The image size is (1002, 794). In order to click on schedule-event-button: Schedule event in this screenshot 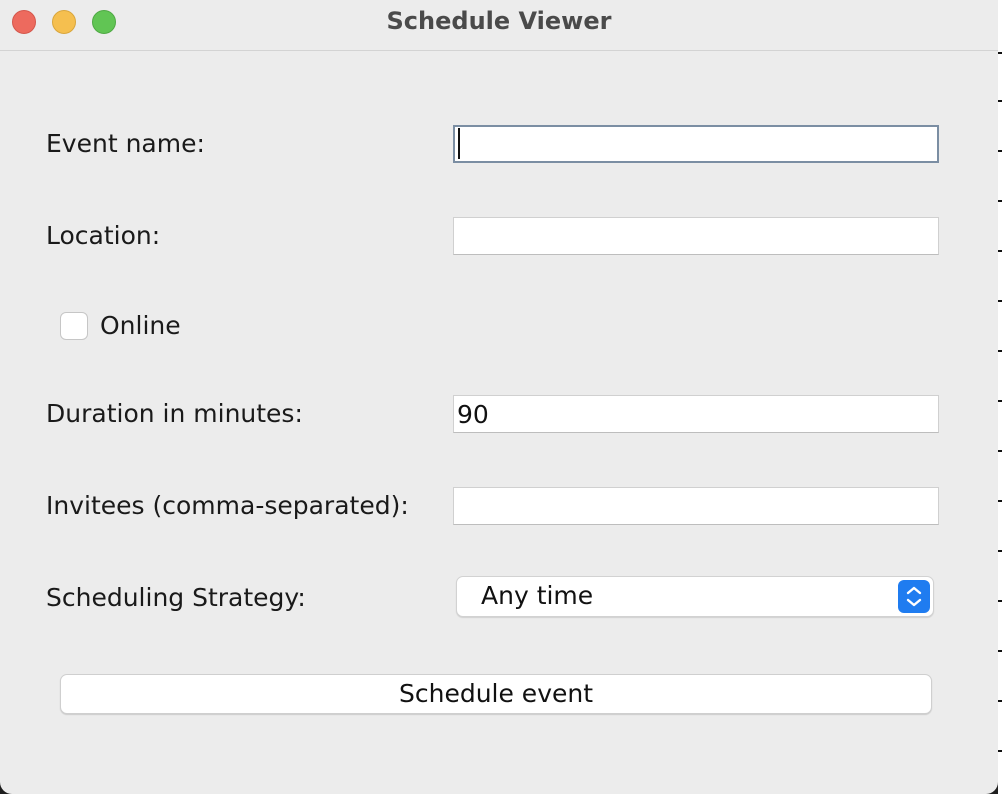, I will do `click(496, 694)`.